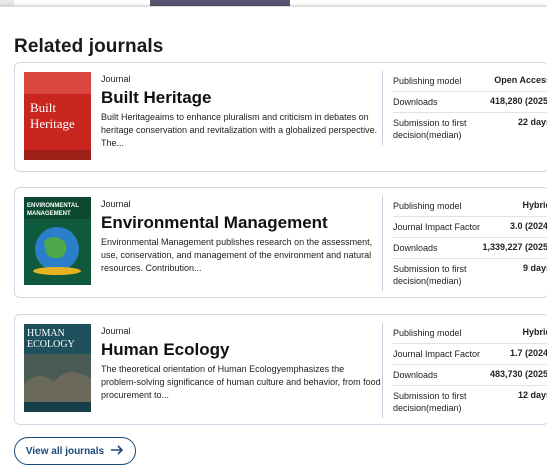  What do you see at coordinates (117, 451) in the screenshot?
I see `arrow-right-icon` at bounding box center [117, 451].